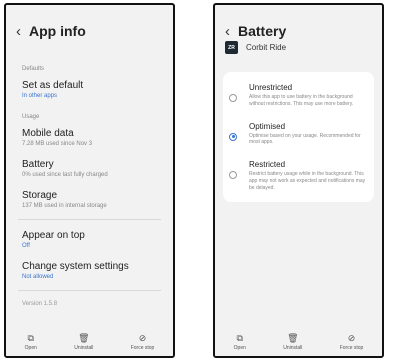 The height and width of the screenshot is (363, 396). I want to click on storage-item: Storage 137 MB used in internal storage, so click(89, 199).